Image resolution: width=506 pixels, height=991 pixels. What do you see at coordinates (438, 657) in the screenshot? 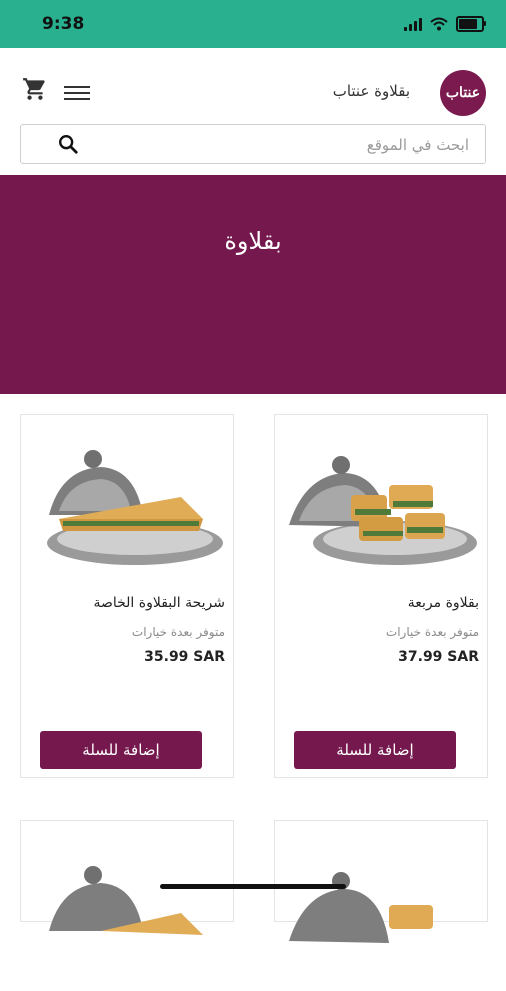
I see `product-price: 37.99 SAR` at bounding box center [438, 657].